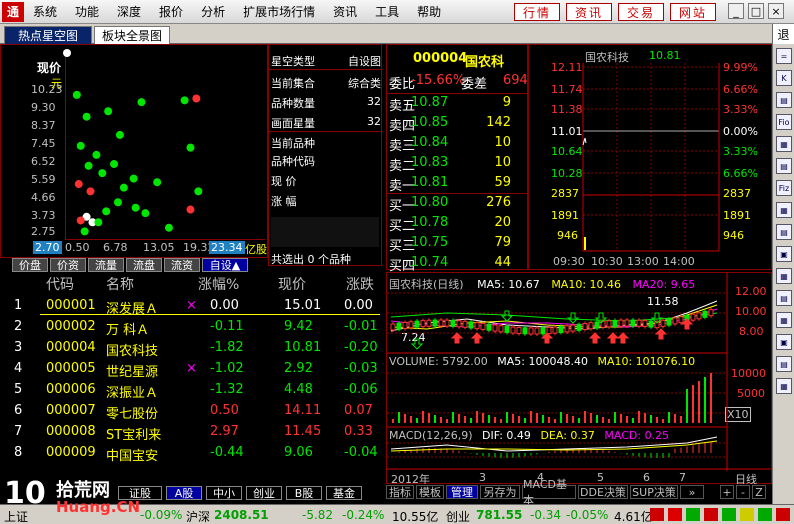  What do you see at coordinates (458, 185) in the screenshot?
I see `order-book-row: 卖一 10.81 59` at bounding box center [458, 185].